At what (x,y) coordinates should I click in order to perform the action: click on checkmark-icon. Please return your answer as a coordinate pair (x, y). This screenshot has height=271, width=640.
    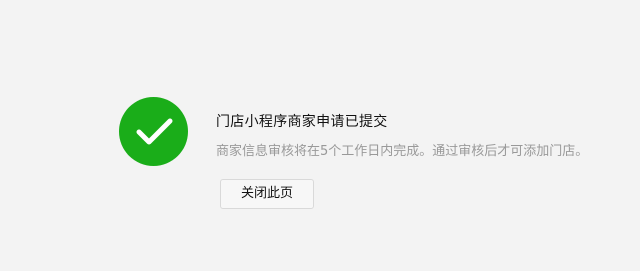
    Looking at the image, I should click on (154, 131).